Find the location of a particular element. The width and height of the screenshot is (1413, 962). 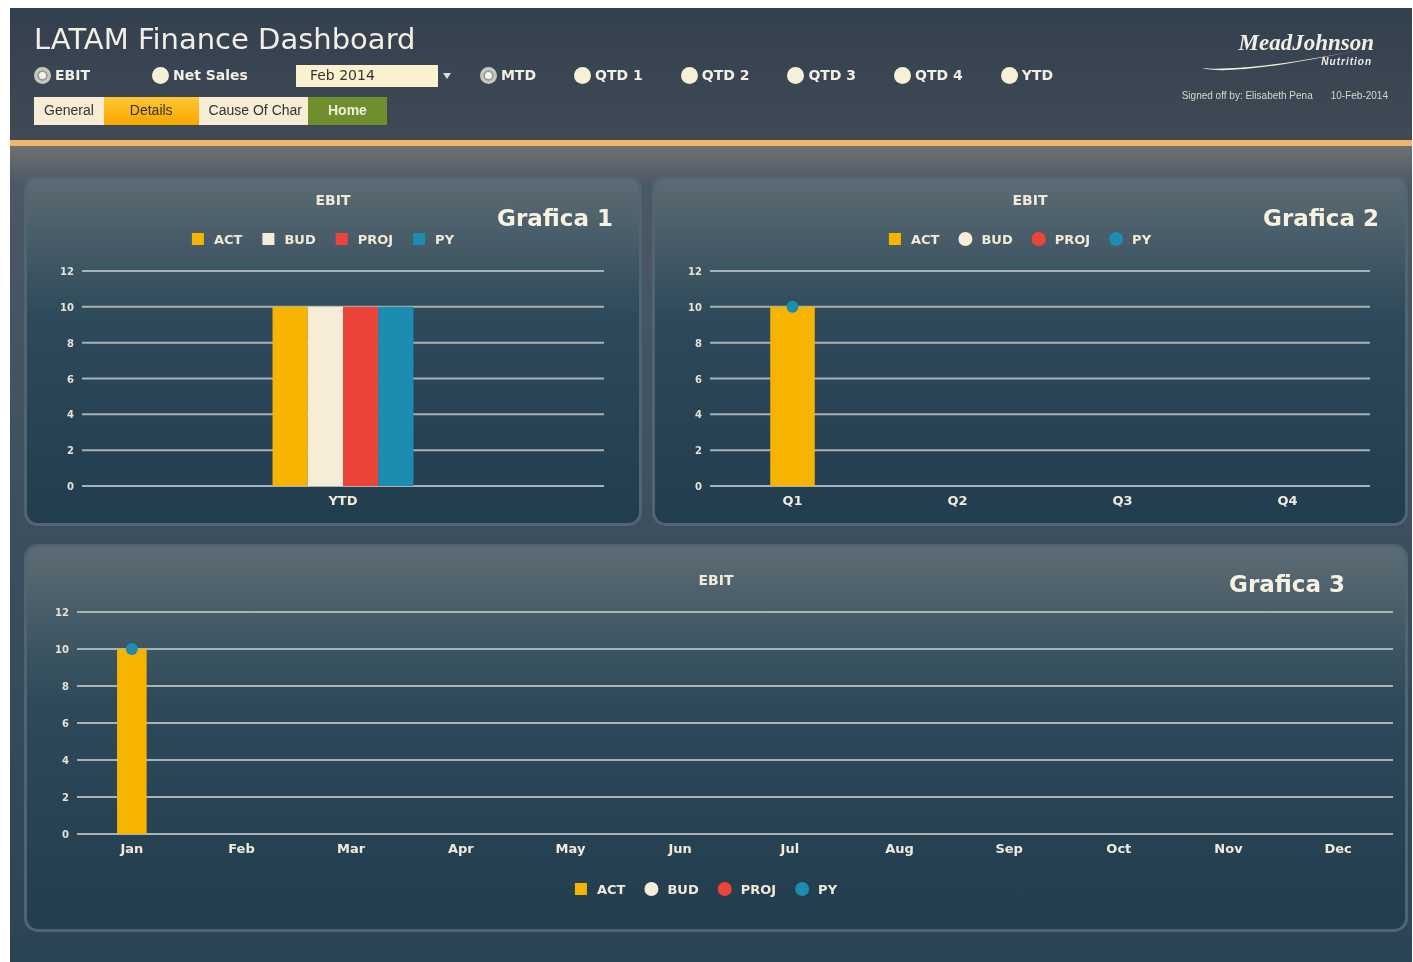

radio-option: QTD 4 is located at coordinates (928, 76).